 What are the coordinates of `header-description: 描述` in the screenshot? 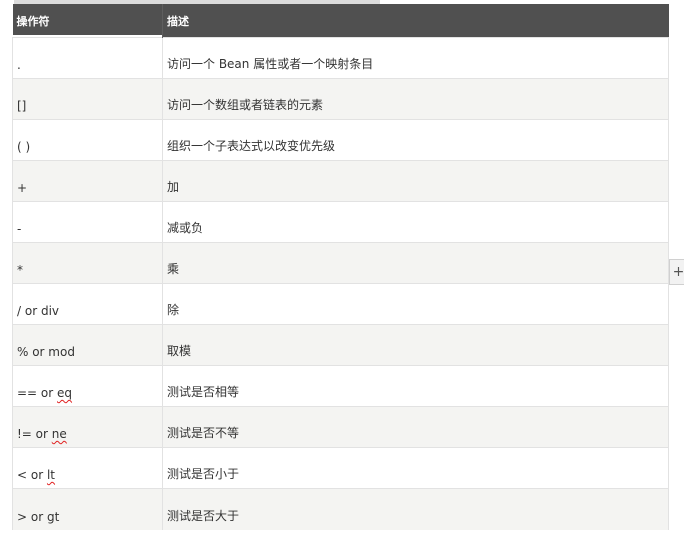 It's located at (415, 21).